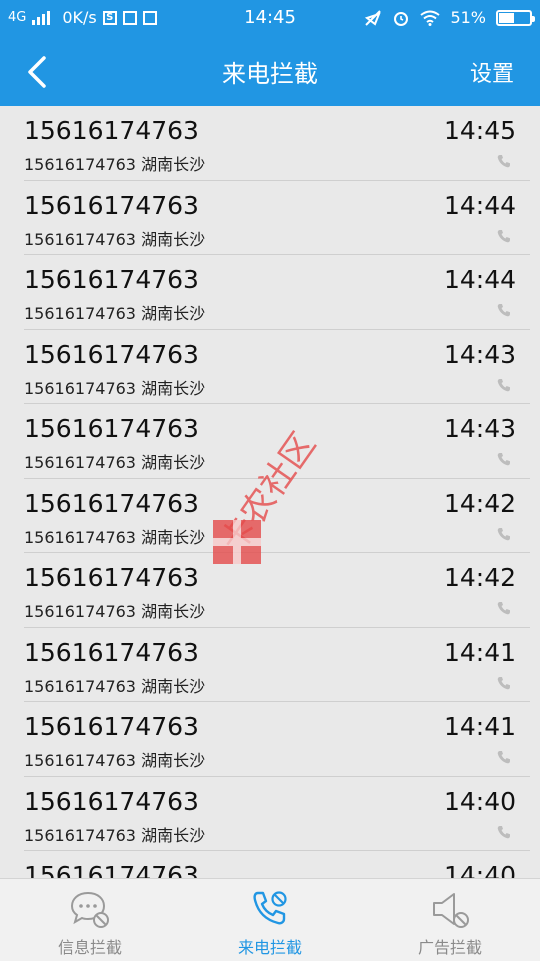 Image resolution: width=540 pixels, height=961 pixels. What do you see at coordinates (492, 72) in the screenshot?
I see `settings-button: 设置` at bounding box center [492, 72].